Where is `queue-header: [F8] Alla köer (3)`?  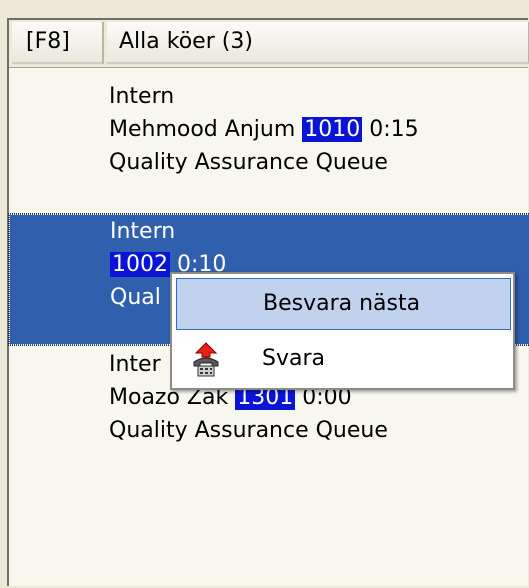
queue-header: [F8] Alla köer (3) is located at coordinates (269, 44).